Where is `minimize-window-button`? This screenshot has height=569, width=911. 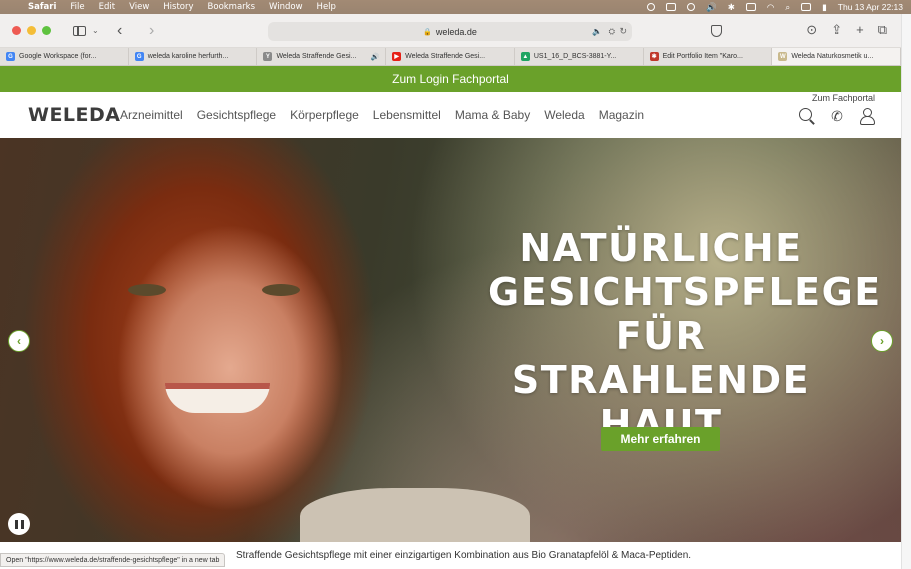
minimize-window-button is located at coordinates (31, 30).